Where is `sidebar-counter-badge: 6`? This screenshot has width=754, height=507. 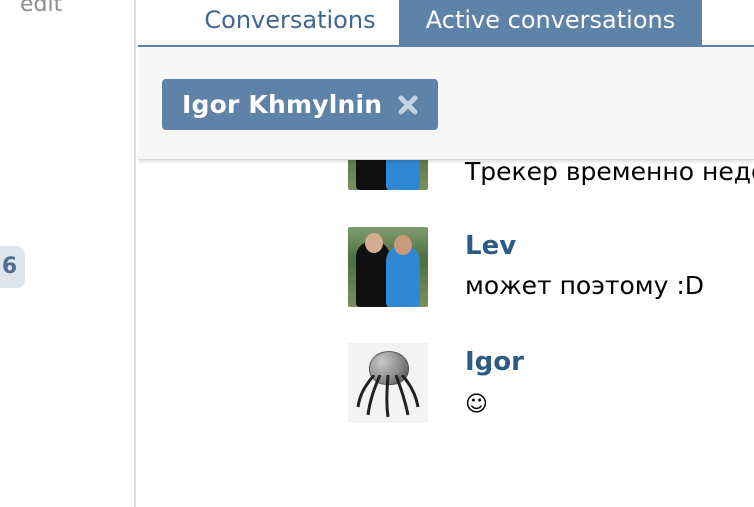 sidebar-counter-badge: 6 is located at coordinates (12, 267).